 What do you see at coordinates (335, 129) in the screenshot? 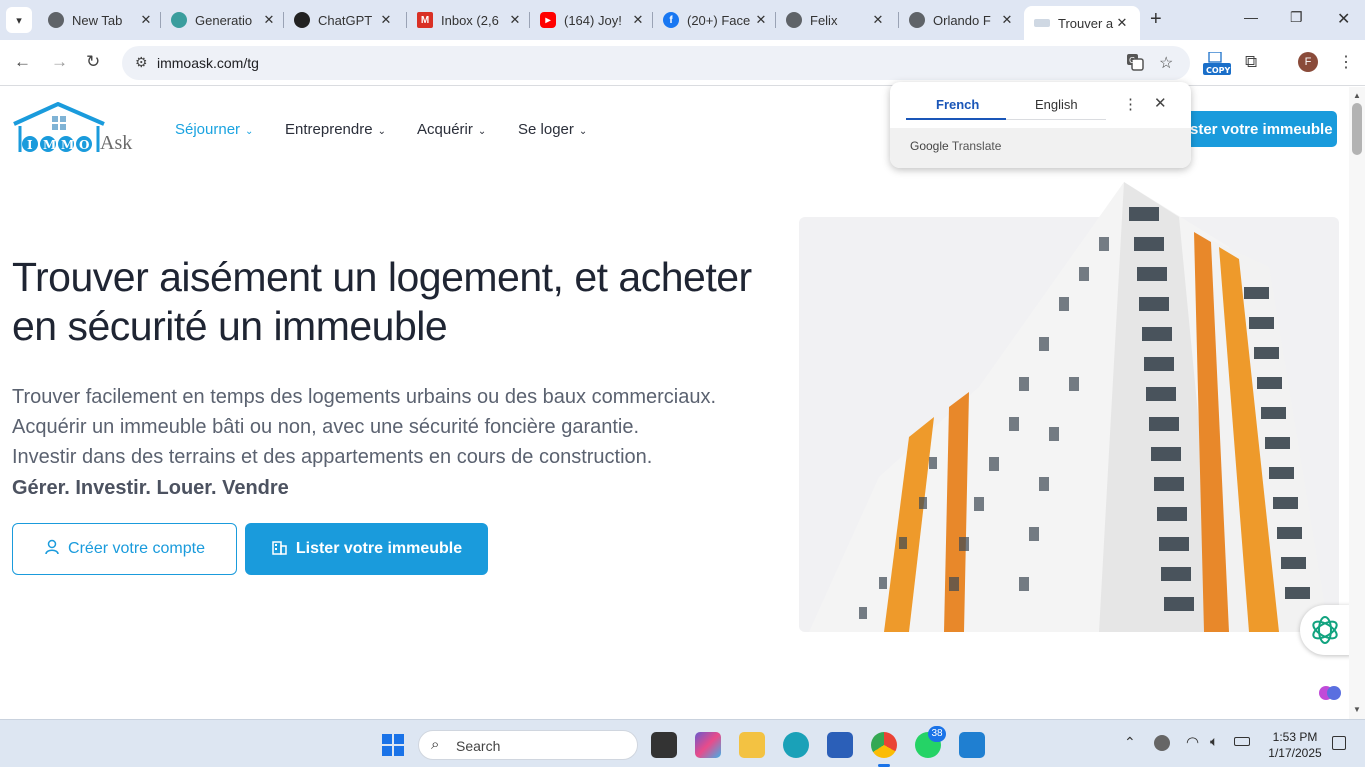
I see `nav-entreprendre: Entreprendre ⌄` at bounding box center [335, 129].